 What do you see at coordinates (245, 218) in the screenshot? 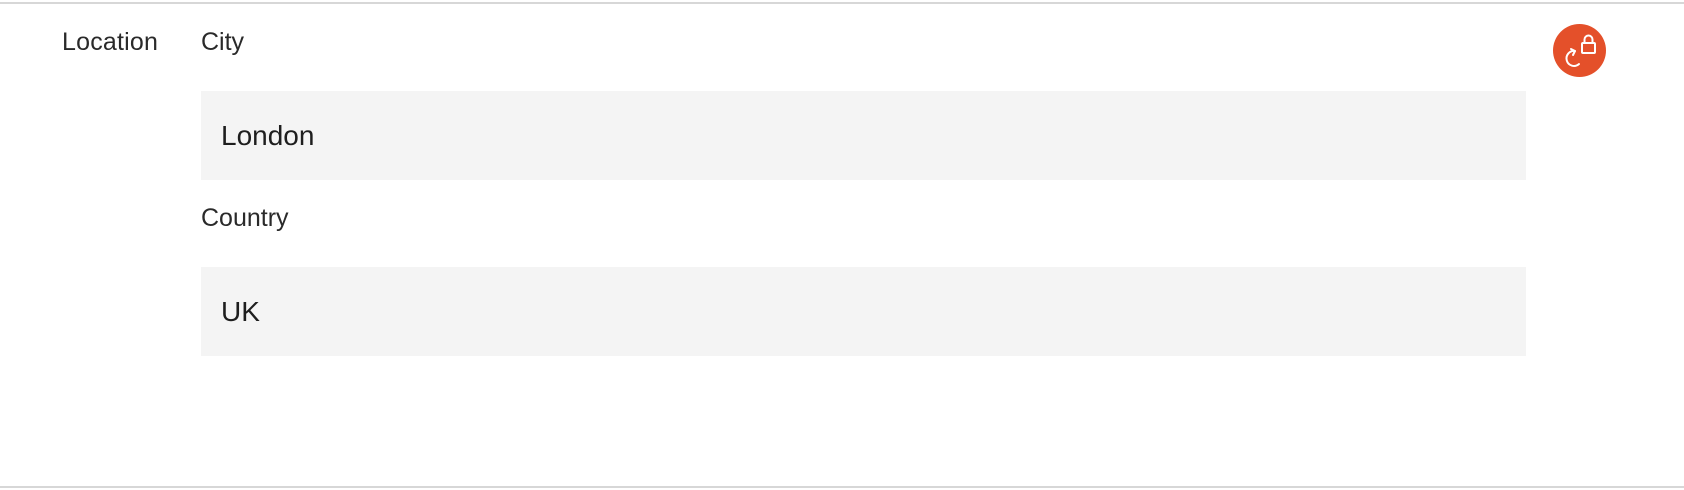
I see `country-label: Country` at bounding box center [245, 218].